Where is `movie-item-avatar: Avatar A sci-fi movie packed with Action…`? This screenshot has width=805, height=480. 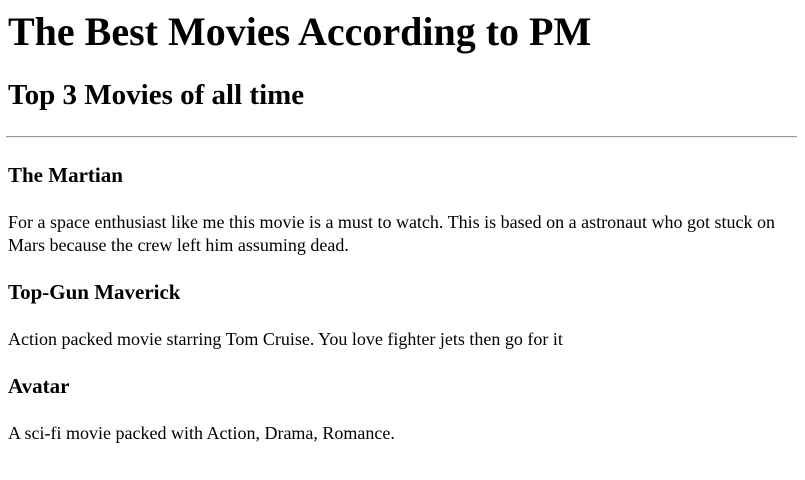
movie-item-avatar: Avatar A sci-fi movie packed with Action… is located at coordinates (402, 409).